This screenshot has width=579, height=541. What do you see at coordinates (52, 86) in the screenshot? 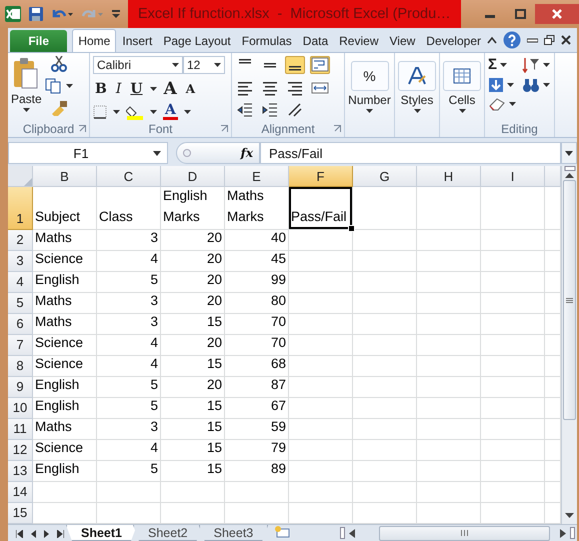
I see `copy-icon` at bounding box center [52, 86].